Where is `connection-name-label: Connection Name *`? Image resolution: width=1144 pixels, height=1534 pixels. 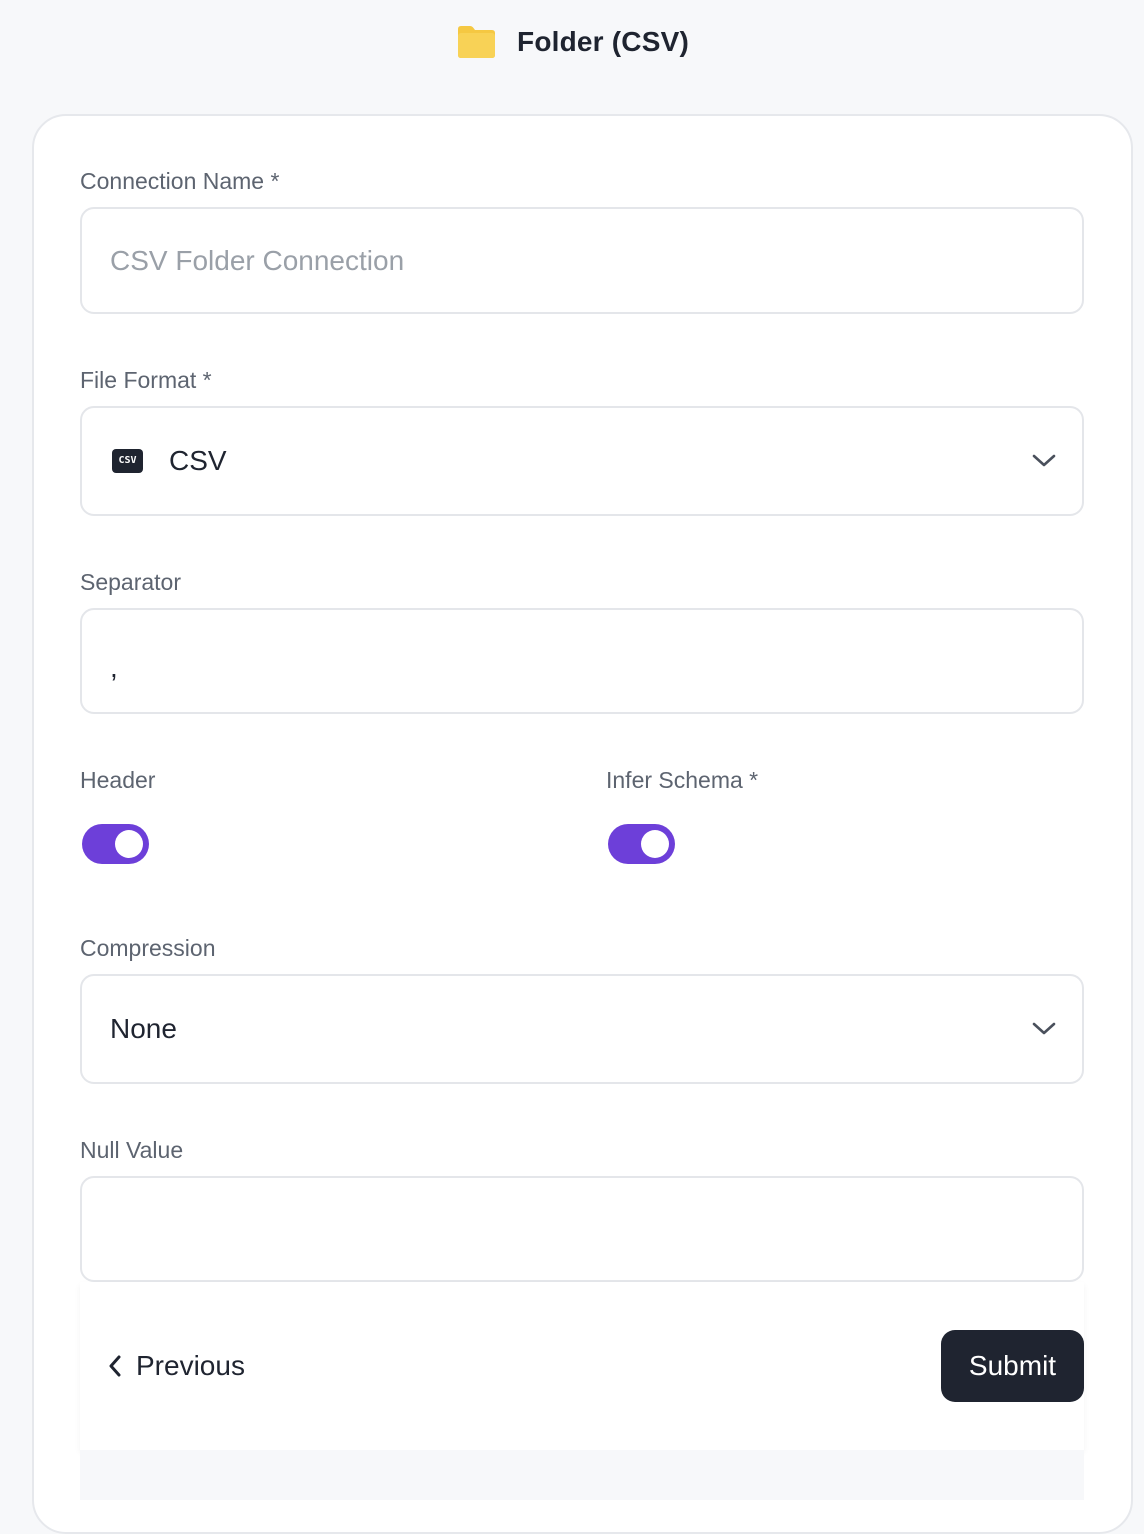 connection-name-label: Connection Name * is located at coordinates (180, 181).